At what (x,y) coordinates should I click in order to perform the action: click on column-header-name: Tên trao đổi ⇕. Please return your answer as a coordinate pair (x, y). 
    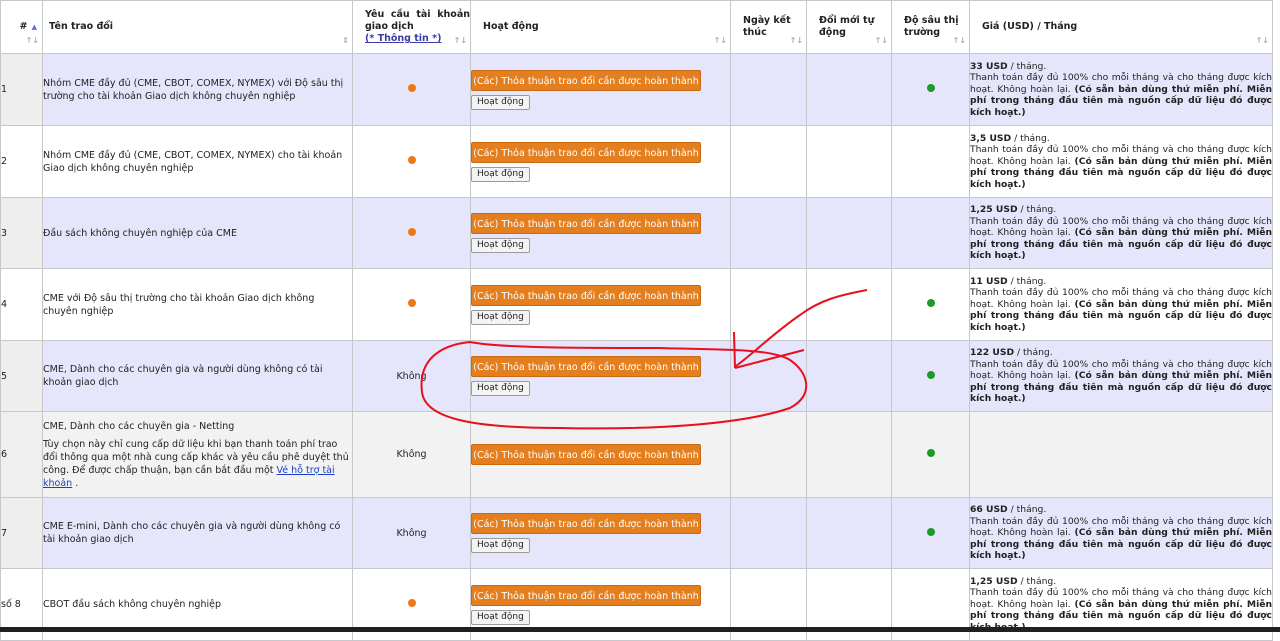
    Looking at the image, I should click on (197, 27).